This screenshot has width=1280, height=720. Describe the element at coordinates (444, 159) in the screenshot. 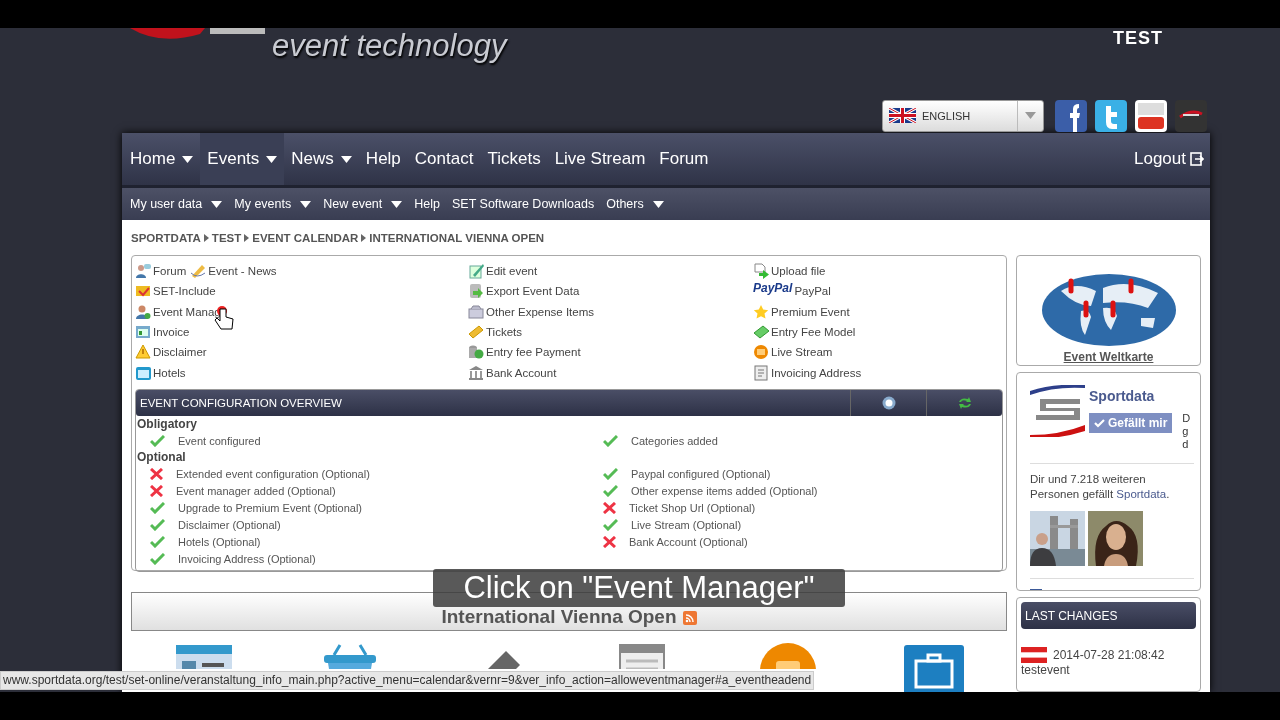

I see `nav-tab: Contact` at that location.